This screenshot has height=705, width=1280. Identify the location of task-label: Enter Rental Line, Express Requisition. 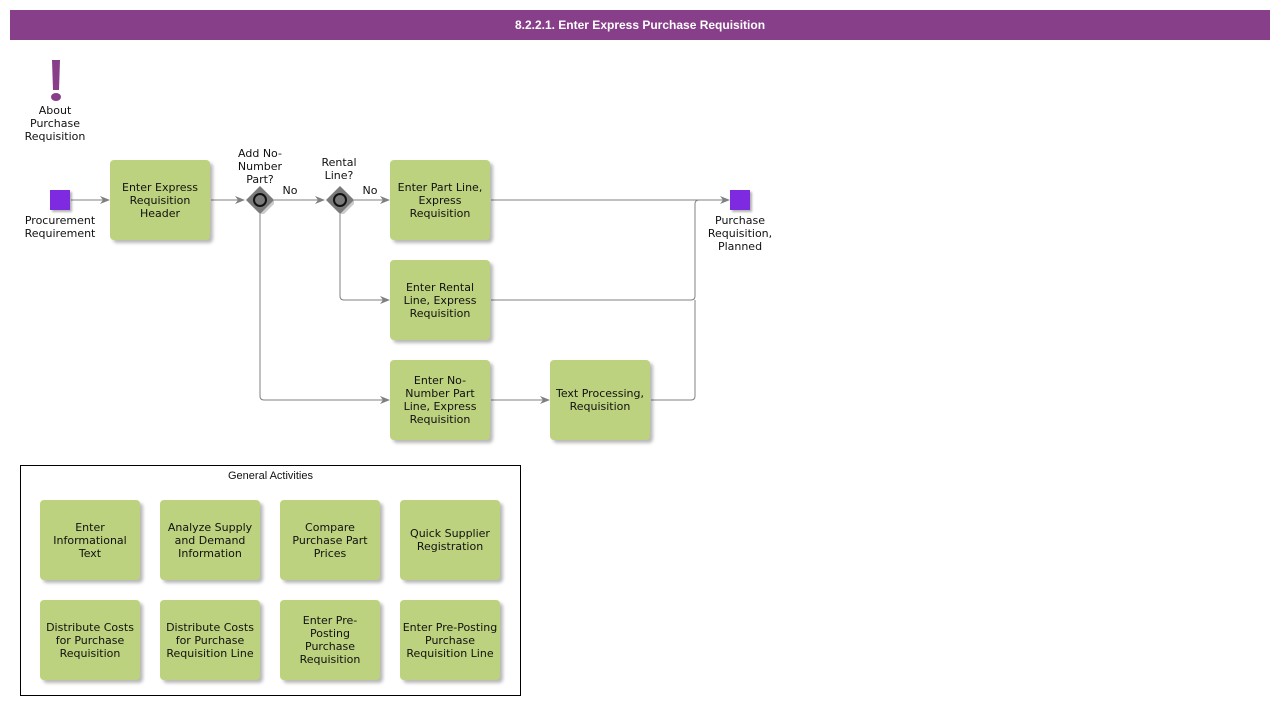
(440, 300).